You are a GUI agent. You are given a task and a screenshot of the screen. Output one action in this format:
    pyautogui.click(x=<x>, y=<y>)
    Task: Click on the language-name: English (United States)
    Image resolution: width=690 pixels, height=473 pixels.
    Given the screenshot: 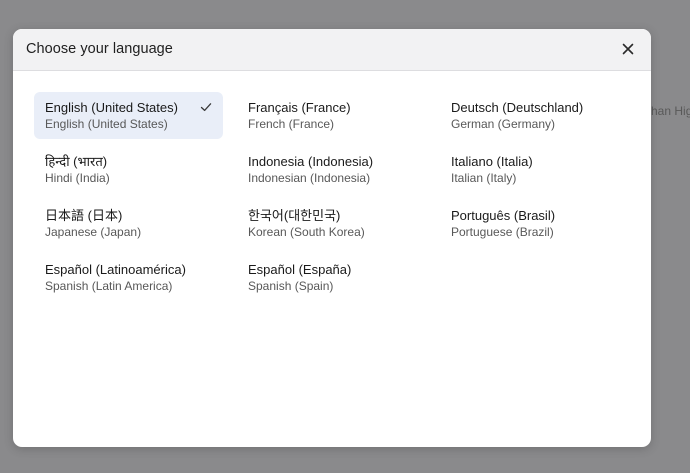 What is the action you would take?
    pyautogui.click(x=111, y=107)
    